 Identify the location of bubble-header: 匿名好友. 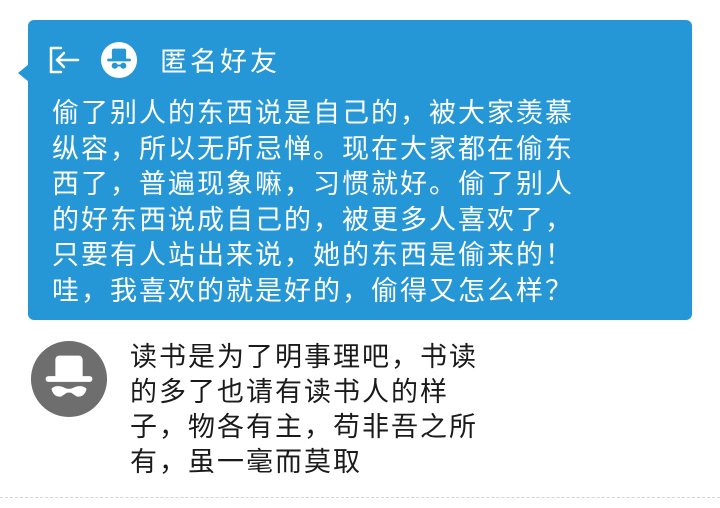
(164, 59).